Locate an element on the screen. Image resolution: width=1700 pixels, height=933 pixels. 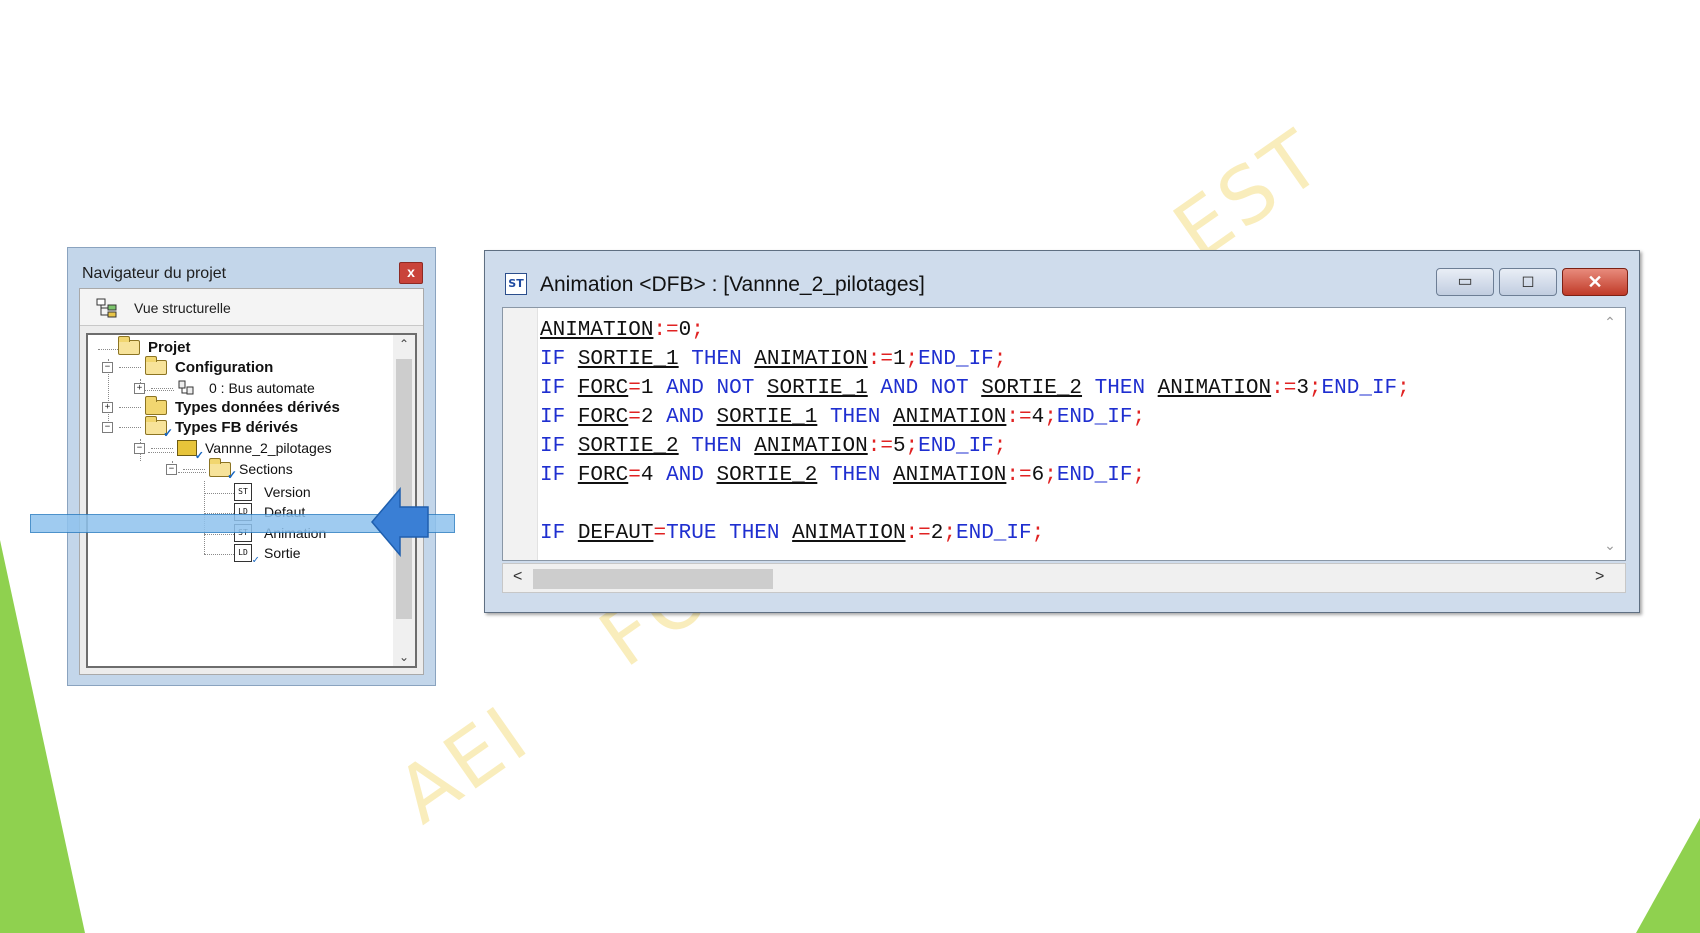
code-line: ANIMATION:=0; is located at coordinates (975, 330).